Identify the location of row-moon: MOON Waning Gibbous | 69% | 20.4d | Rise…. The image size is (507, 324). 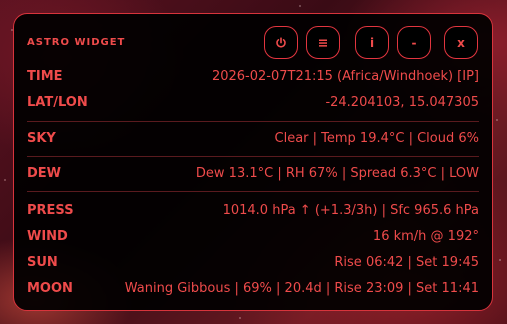
(253, 288).